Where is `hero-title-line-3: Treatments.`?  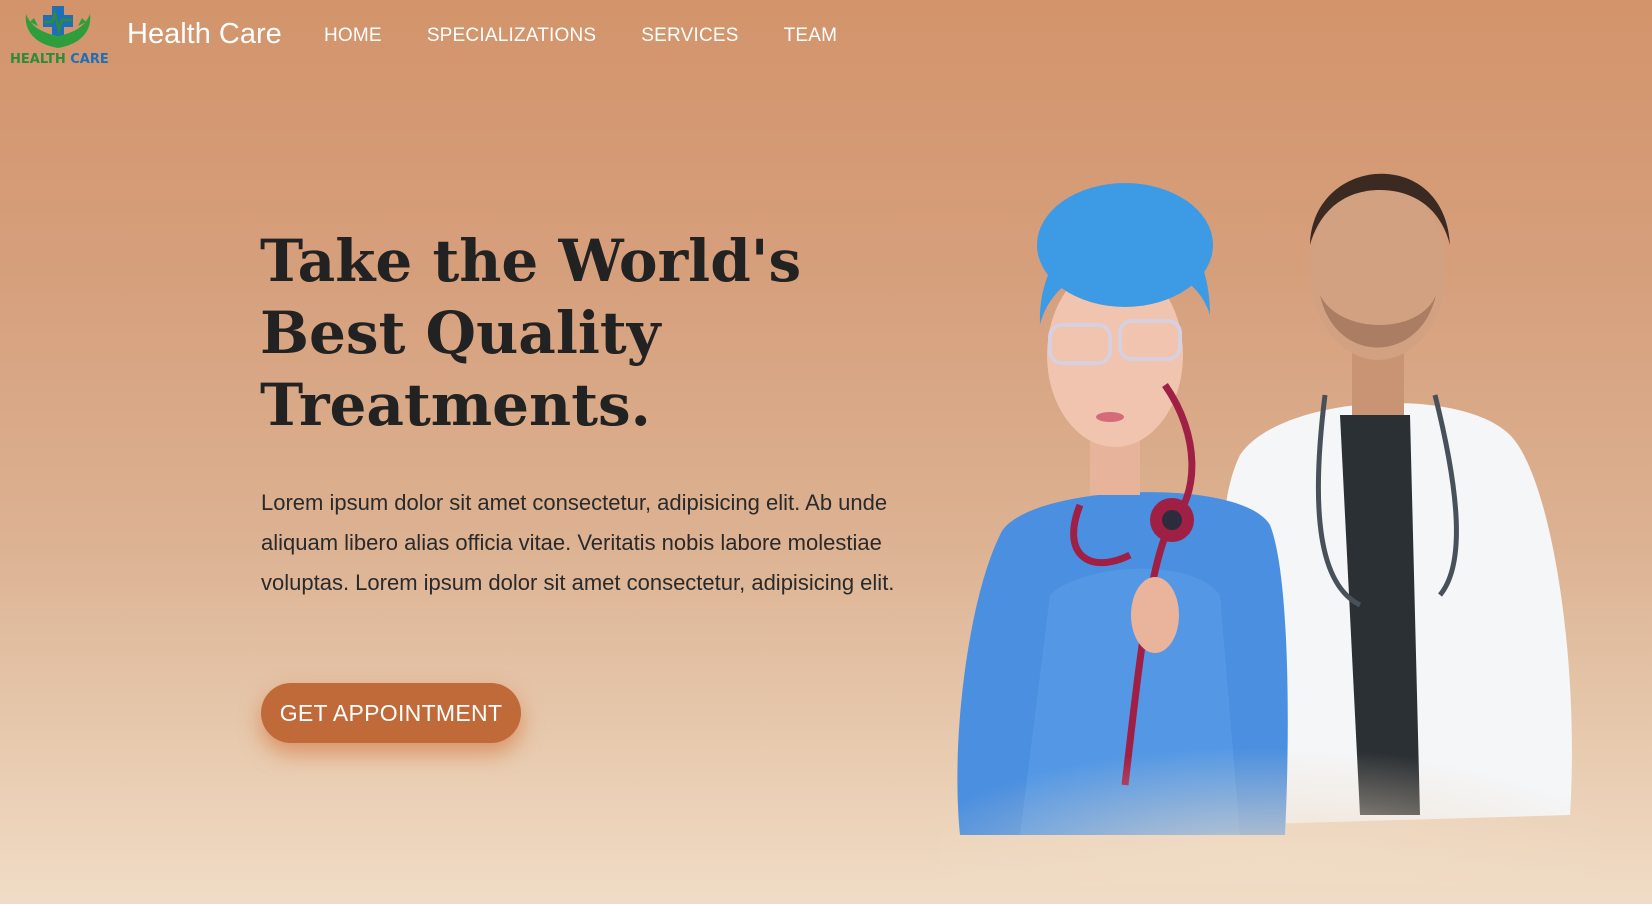 hero-title-line-3: Treatments. is located at coordinates (455, 405).